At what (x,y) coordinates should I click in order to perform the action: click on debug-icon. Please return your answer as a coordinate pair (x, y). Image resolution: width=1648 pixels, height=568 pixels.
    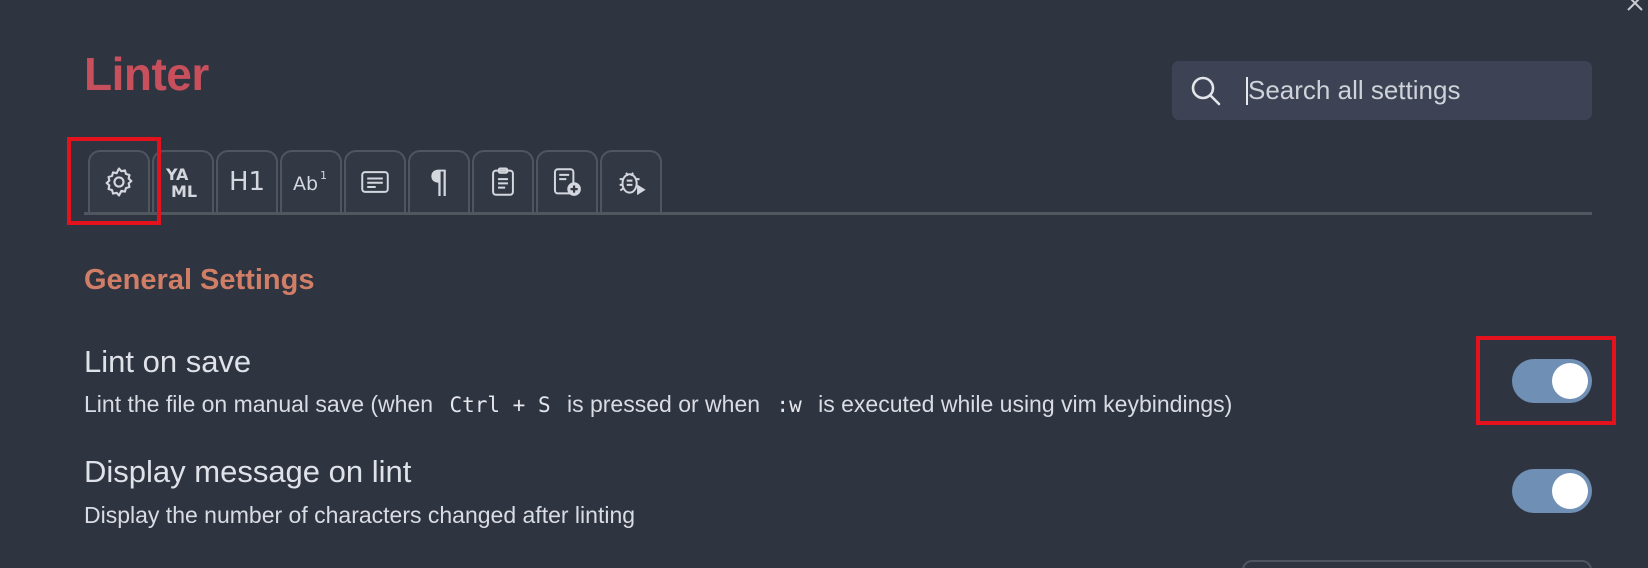
    Looking at the image, I should click on (632, 184).